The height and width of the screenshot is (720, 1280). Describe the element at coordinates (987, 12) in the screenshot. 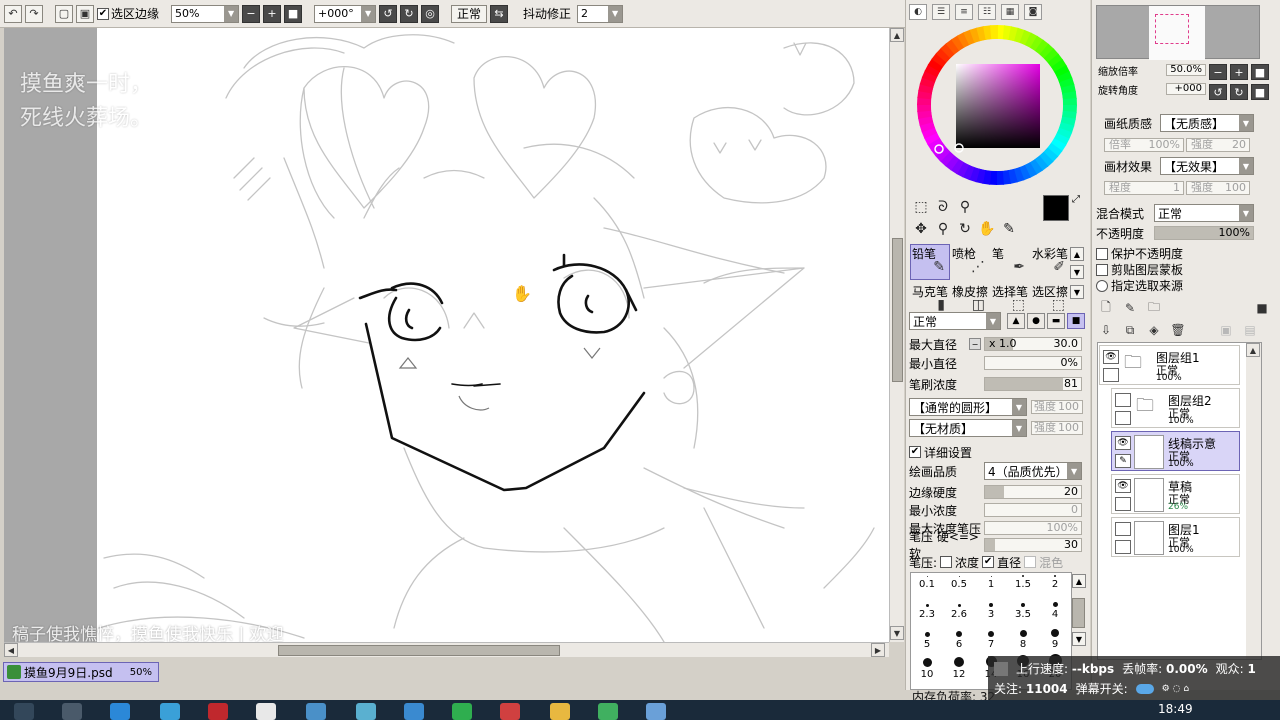

I see `swatch-tab-icon: ☷` at that location.